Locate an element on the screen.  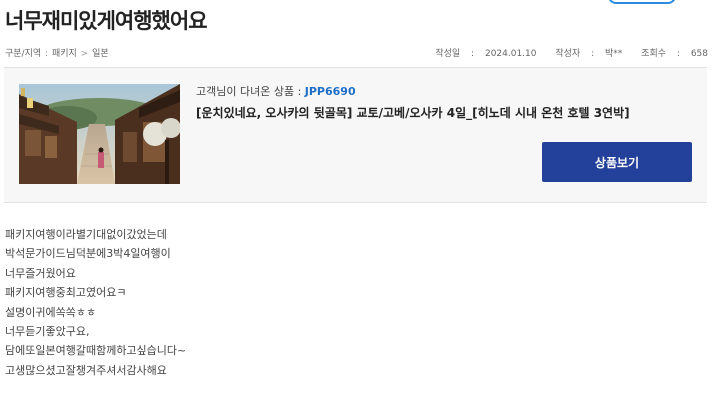
product-intro-label: 고객님이 다녀온 상품 : is located at coordinates (249, 91).